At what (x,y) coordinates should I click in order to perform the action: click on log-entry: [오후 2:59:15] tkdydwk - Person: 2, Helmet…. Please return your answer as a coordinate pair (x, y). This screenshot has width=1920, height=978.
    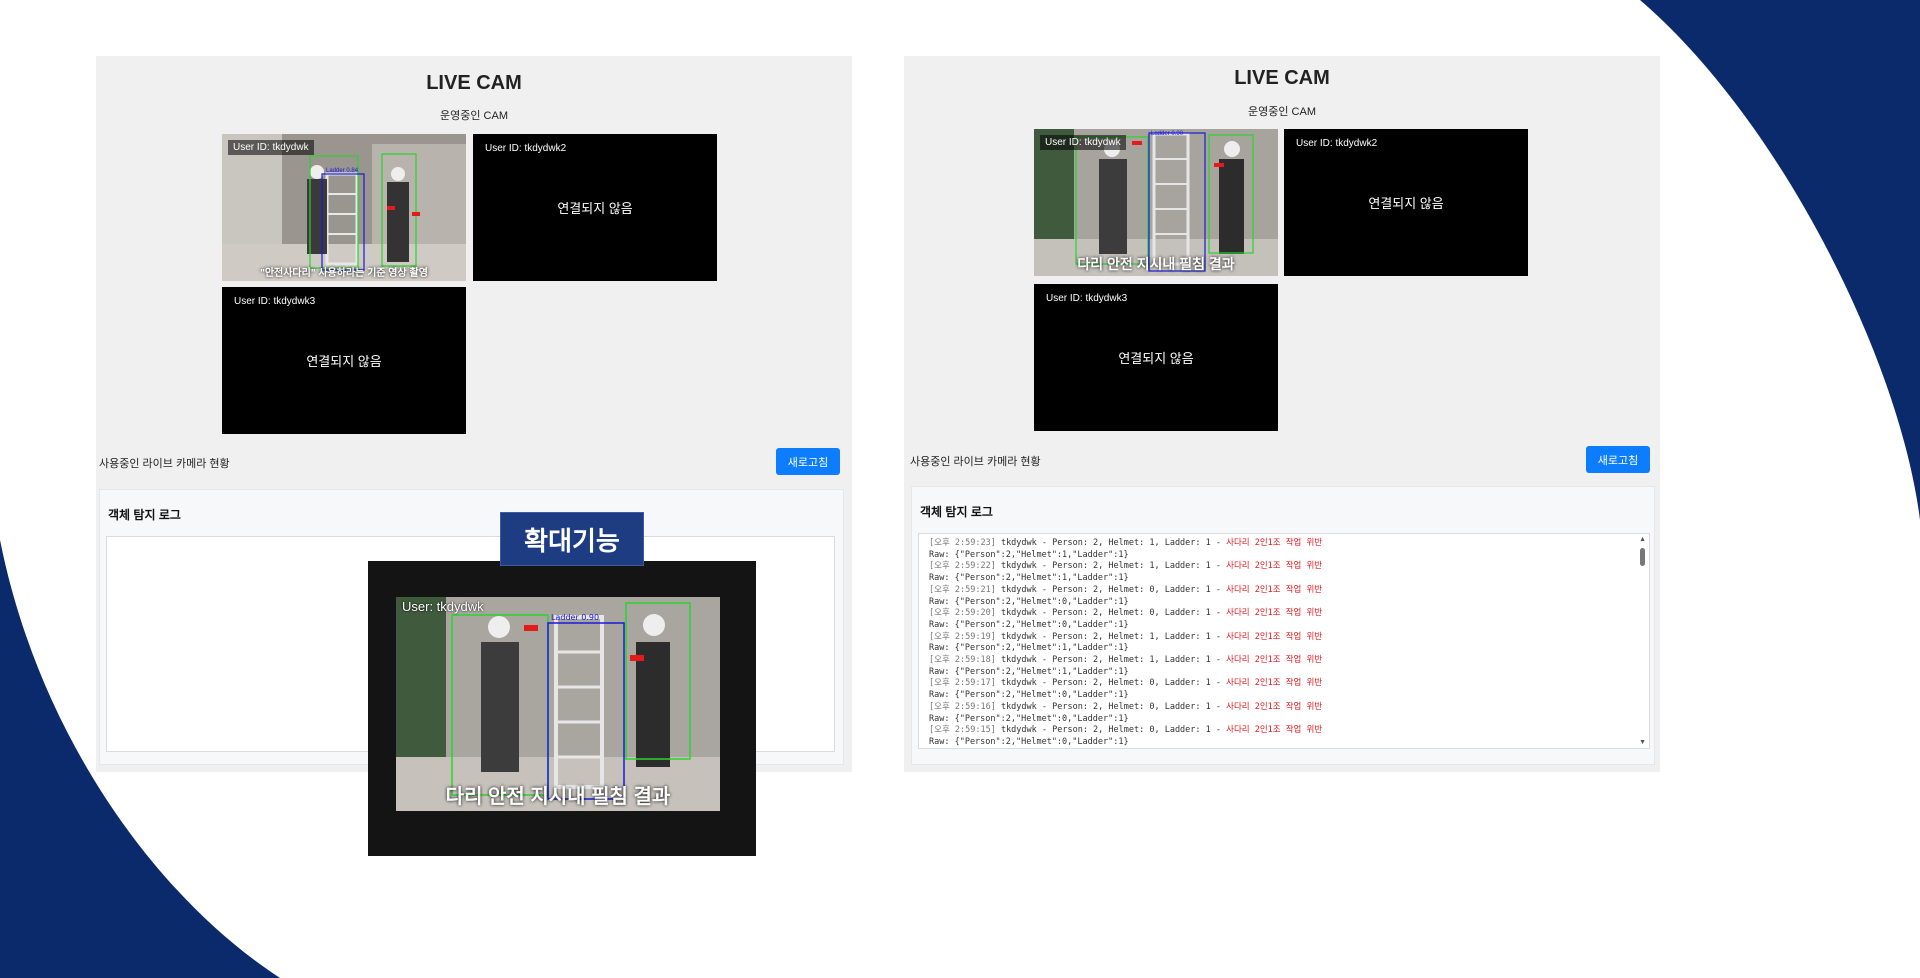
    Looking at the image, I should click on (1125, 731).